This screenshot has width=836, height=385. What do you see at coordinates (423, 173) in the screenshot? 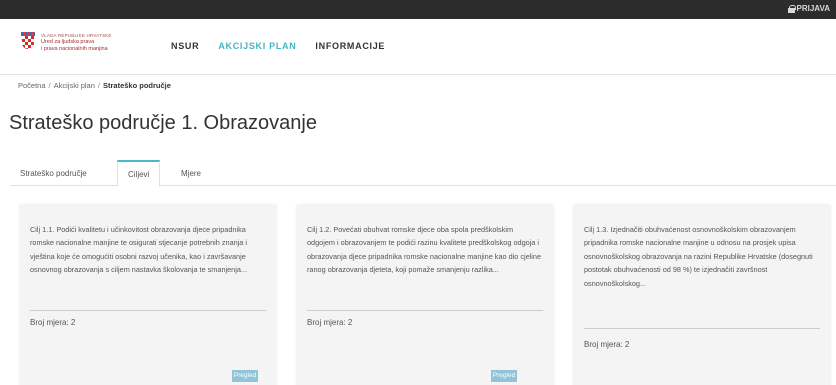
I see `tab-bar: Strateško područje Ciljevi Mjere` at bounding box center [423, 173].